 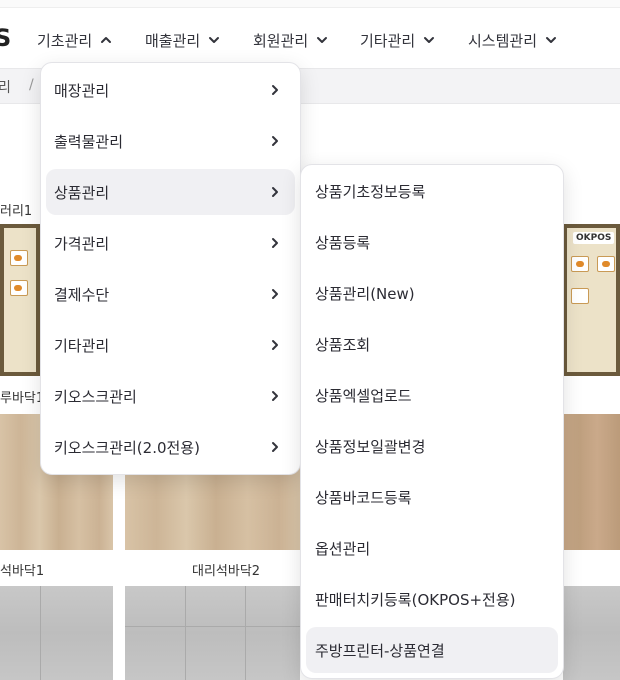 I want to click on submenu-item-label: 상품기초정보등록, so click(x=370, y=191).